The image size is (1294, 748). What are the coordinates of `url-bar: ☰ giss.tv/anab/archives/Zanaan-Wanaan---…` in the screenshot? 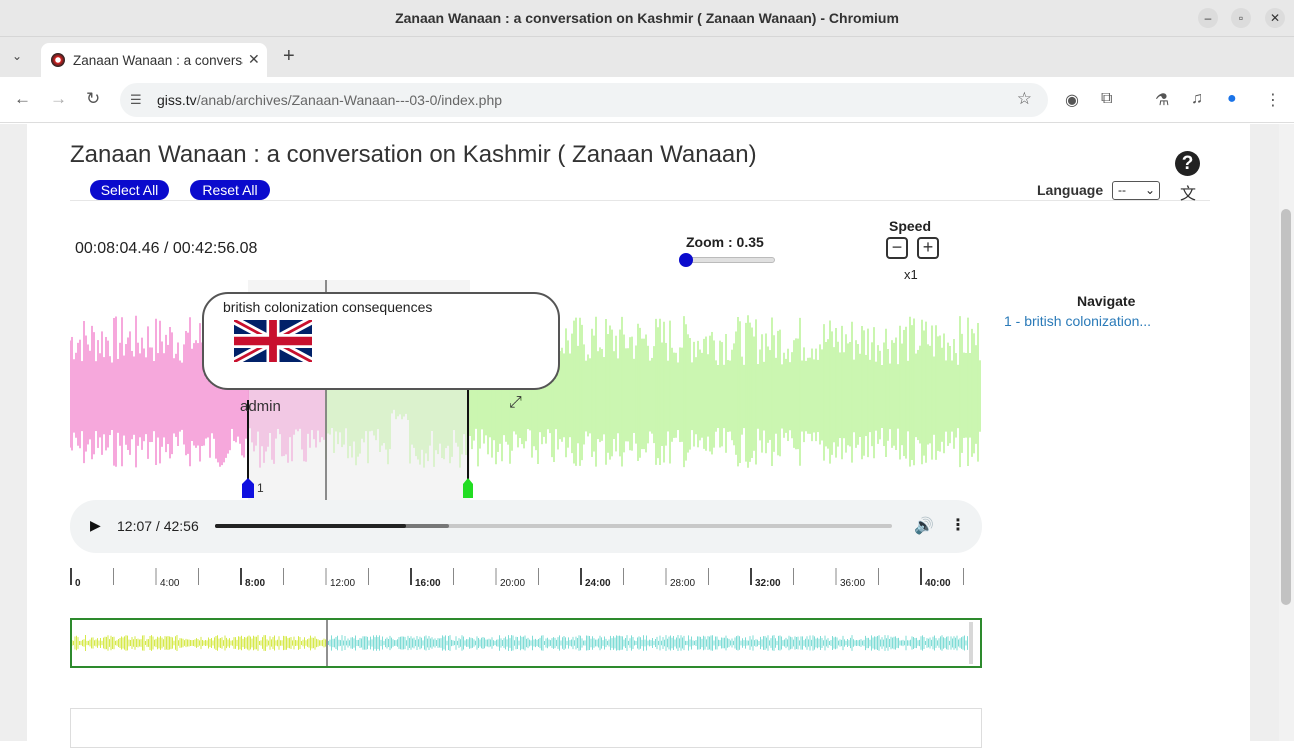 It's located at (584, 100).